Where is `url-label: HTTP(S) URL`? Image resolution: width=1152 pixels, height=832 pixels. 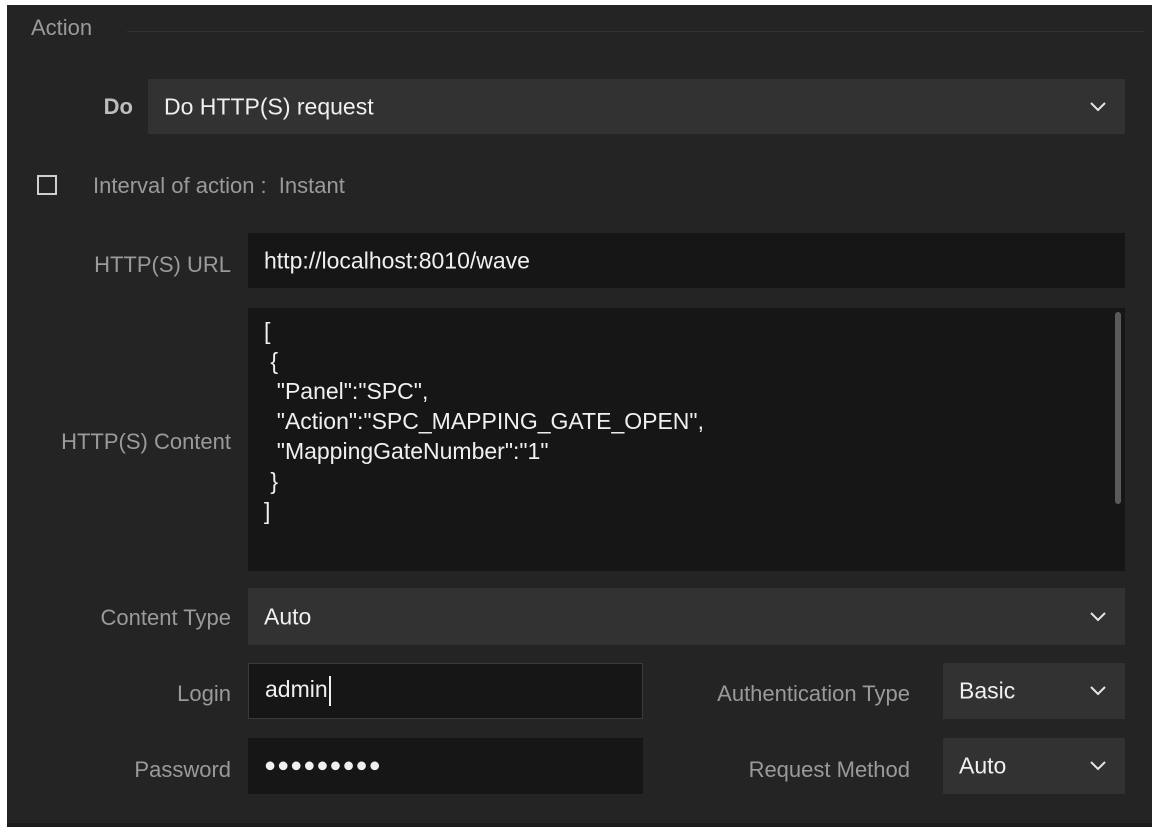
url-label: HTTP(S) URL is located at coordinates (162, 264).